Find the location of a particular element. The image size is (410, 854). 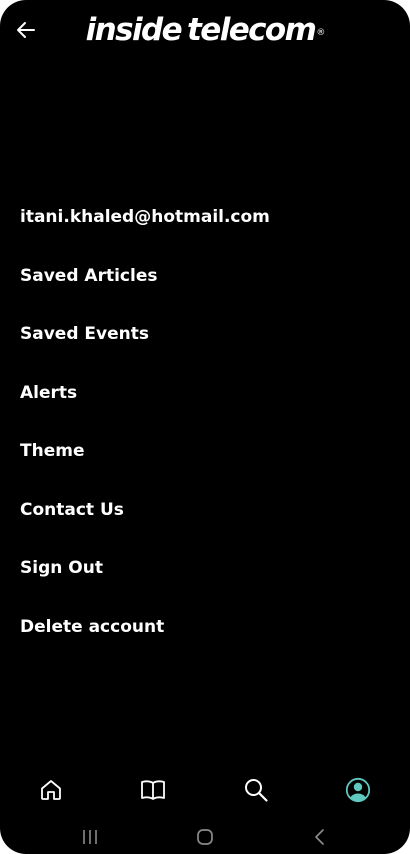

system-back-button is located at coordinates (320, 837).